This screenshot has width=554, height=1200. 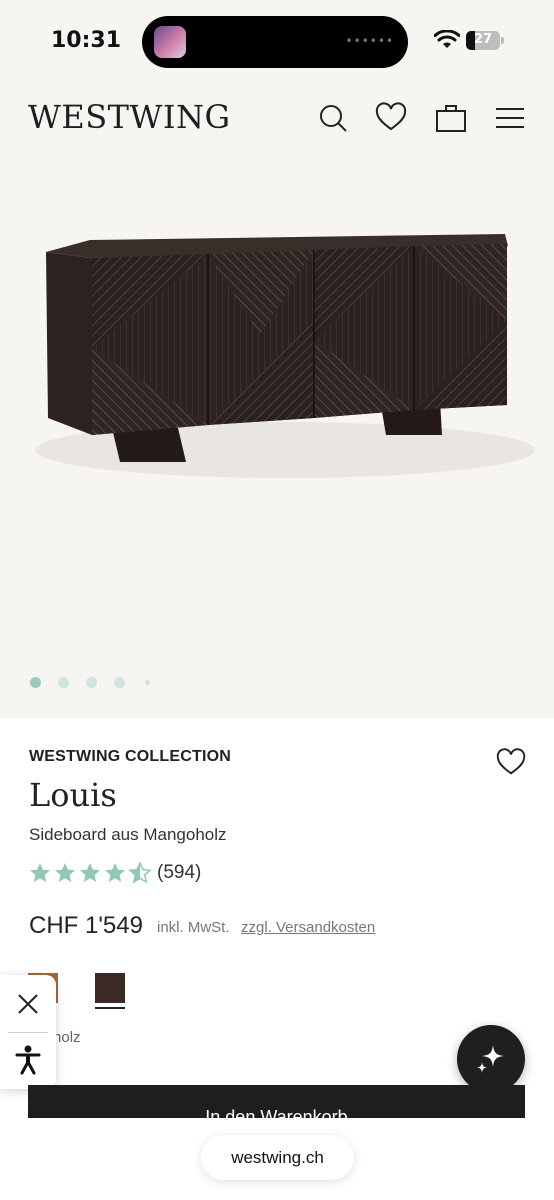 What do you see at coordinates (28, 1004) in the screenshot?
I see `close-icon` at bounding box center [28, 1004].